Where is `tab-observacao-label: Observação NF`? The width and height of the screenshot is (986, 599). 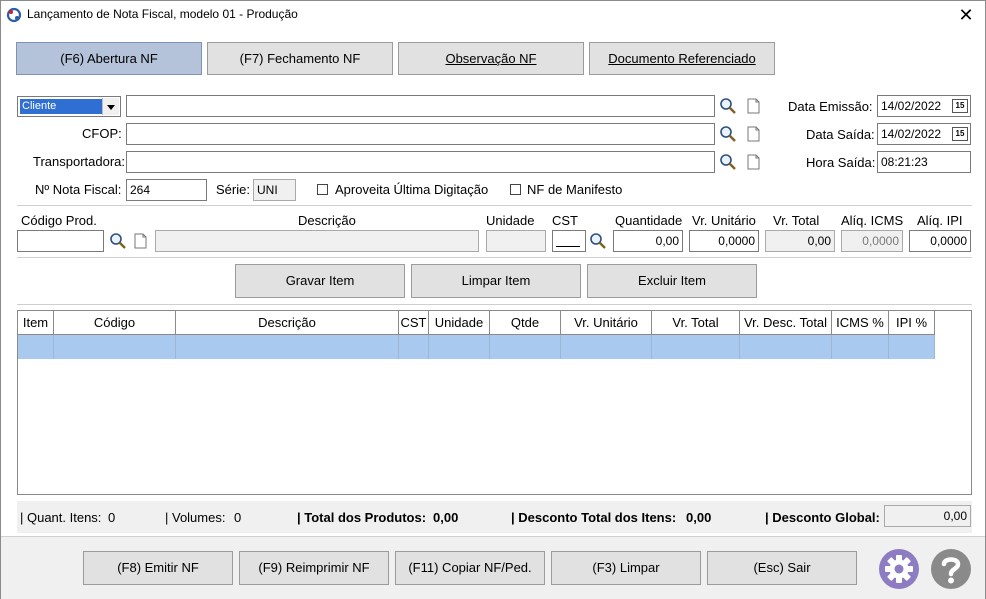 tab-observacao-label: Observação NF is located at coordinates (491, 58).